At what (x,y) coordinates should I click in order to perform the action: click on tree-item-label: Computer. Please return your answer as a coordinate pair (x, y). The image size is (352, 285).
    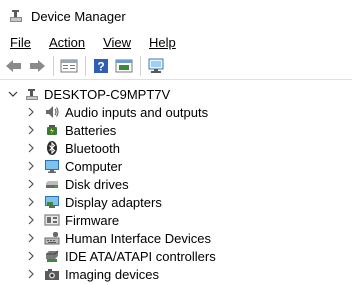
    Looking at the image, I should click on (94, 166).